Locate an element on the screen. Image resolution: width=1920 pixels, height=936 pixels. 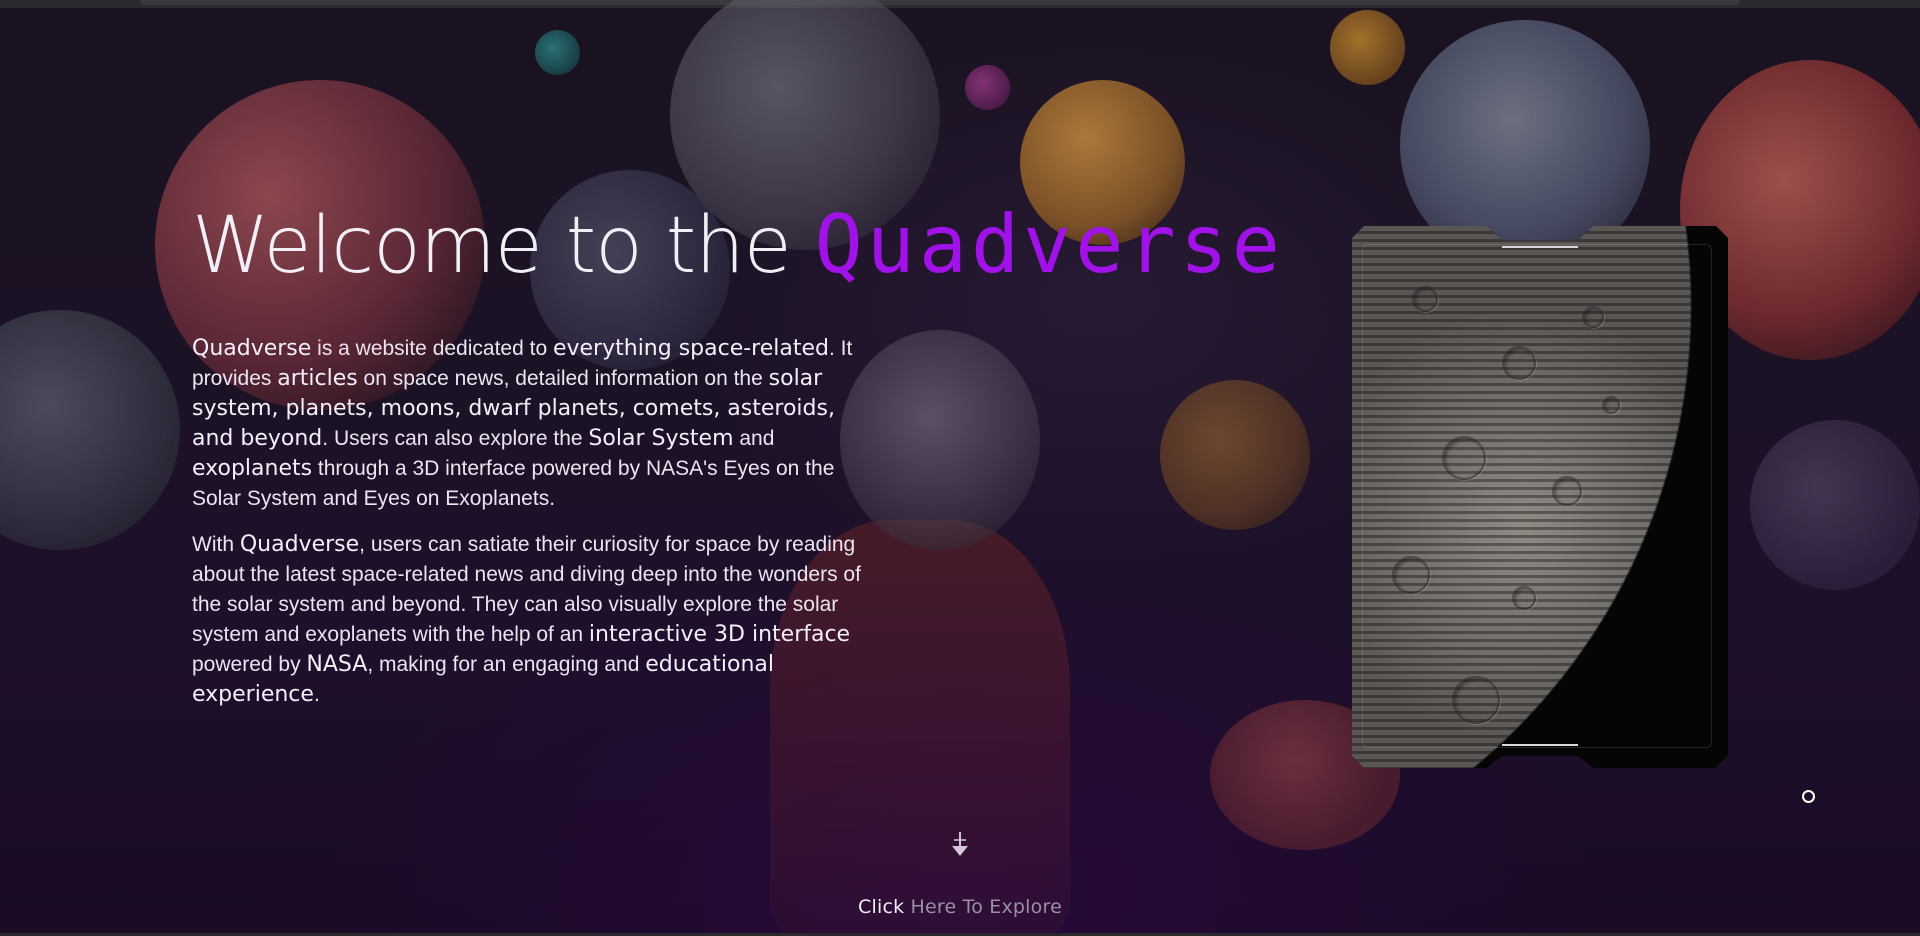
frame-accent-bottom is located at coordinates (1540, 745).